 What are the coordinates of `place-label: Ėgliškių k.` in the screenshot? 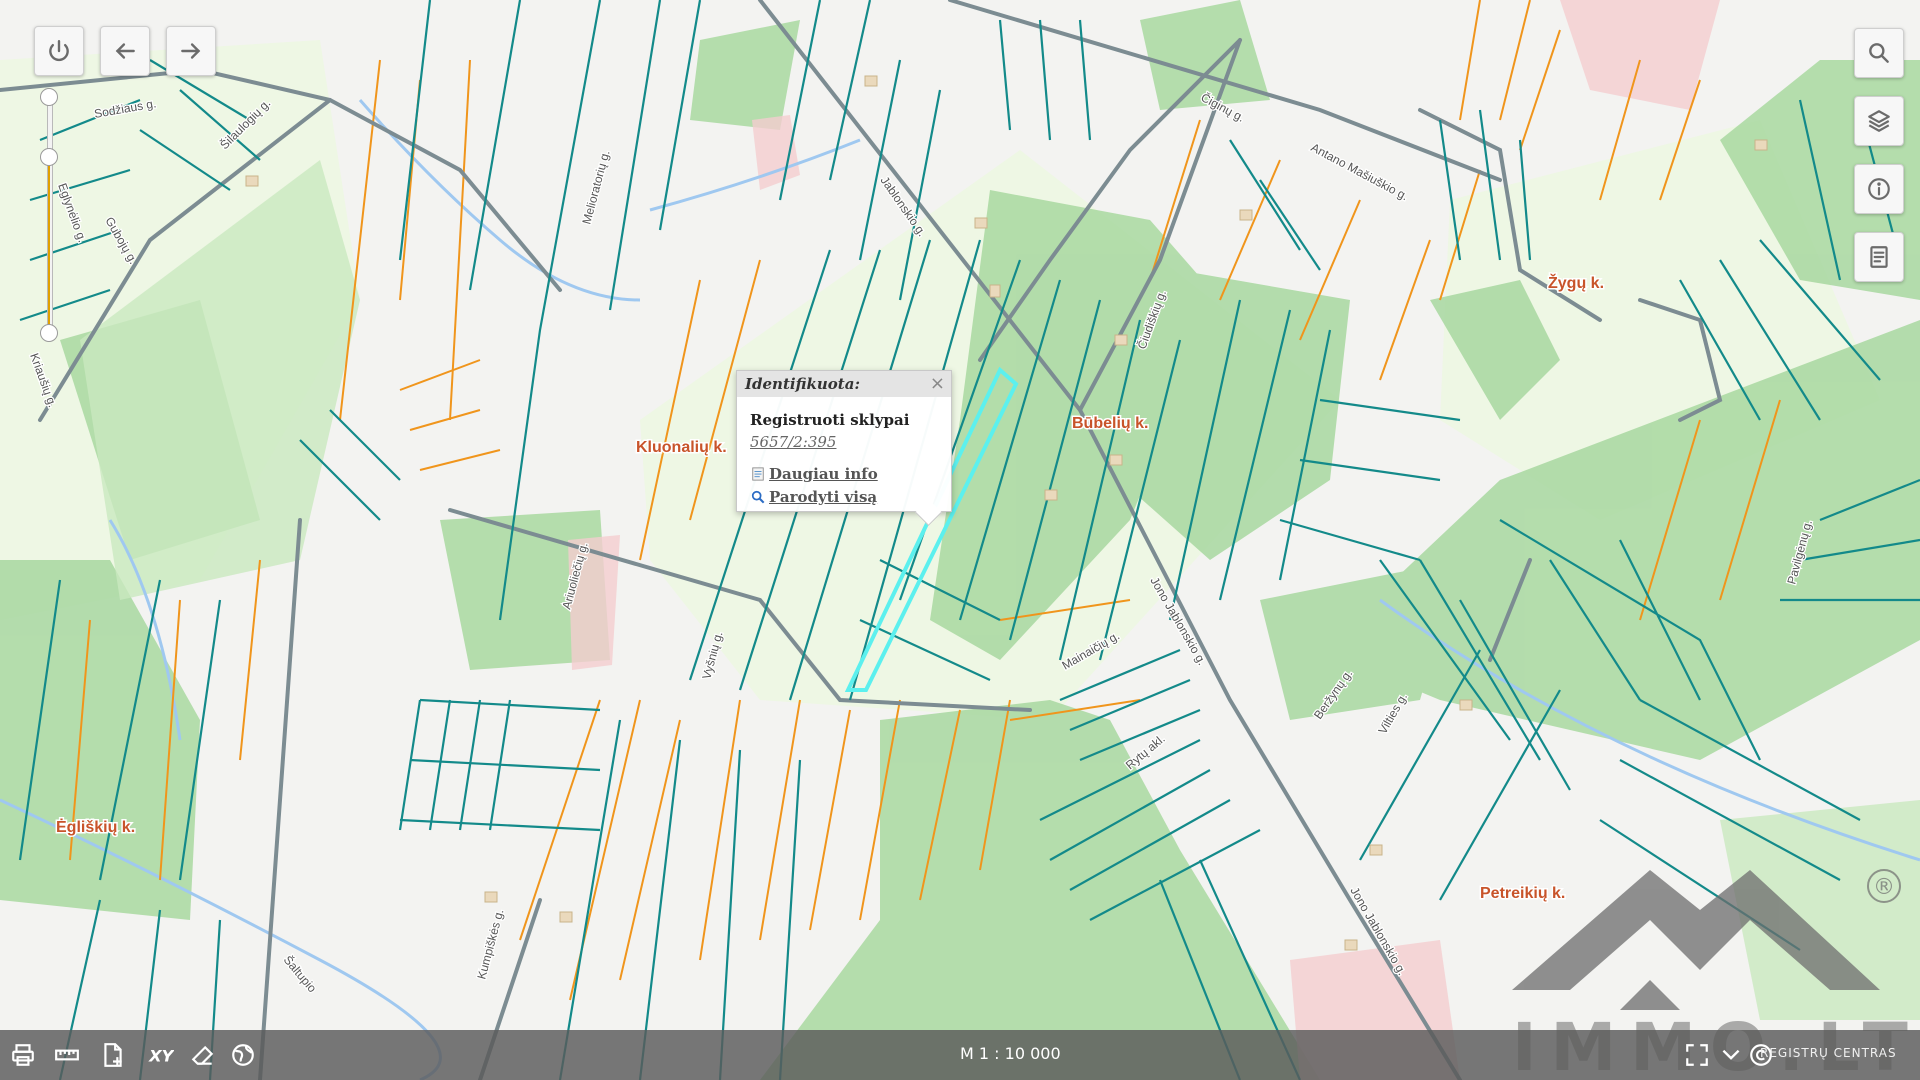 It's located at (95, 827).